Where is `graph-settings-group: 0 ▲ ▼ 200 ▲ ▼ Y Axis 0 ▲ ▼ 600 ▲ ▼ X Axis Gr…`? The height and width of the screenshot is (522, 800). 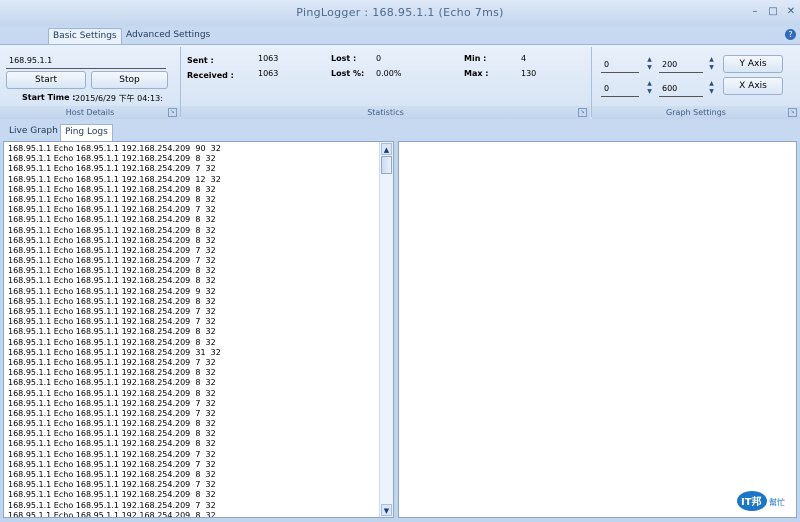
graph-settings-group: 0 ▲ ▼ 200 ▲ ▼ Y Axis 0 ▲ ▼ 600 ▲ ▼ X Axis Gr… is located at coordinates (696, 82).